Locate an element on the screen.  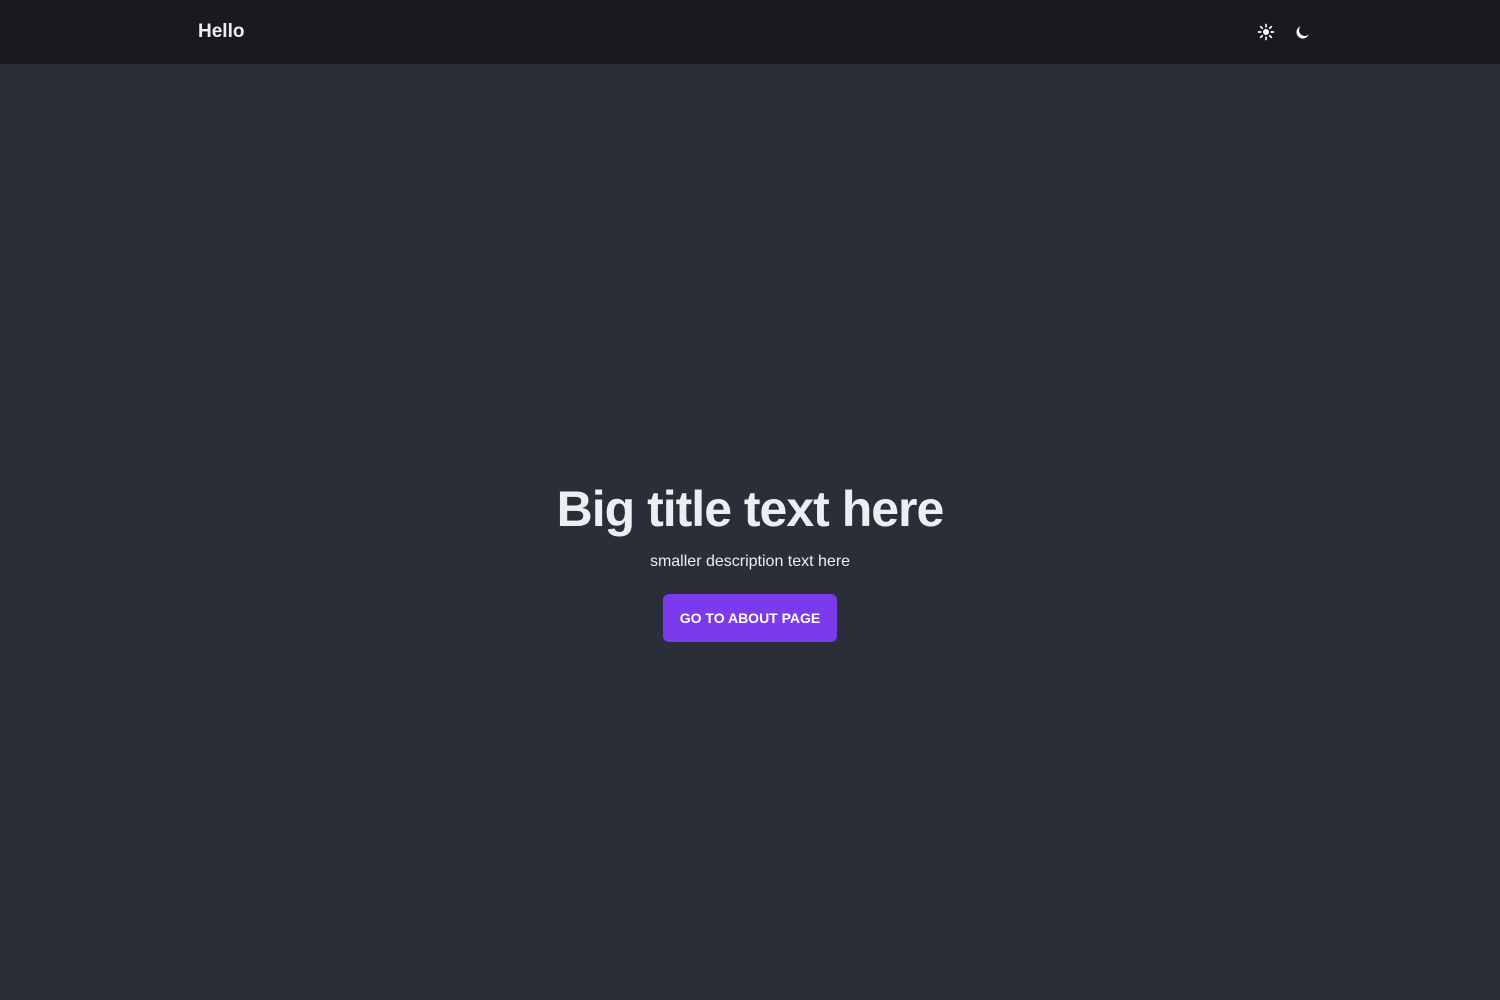
hero-description: smaller description text here is located at coordinates (750, 561).